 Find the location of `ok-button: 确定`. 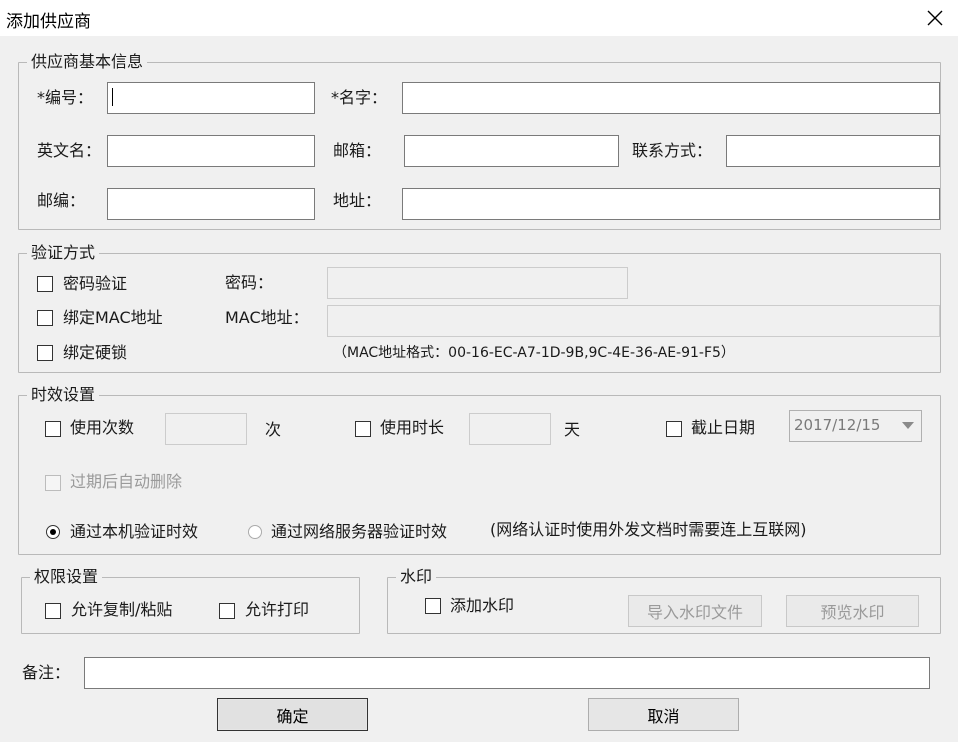

ok-button: 确定 is located at coordinates (292, 714).